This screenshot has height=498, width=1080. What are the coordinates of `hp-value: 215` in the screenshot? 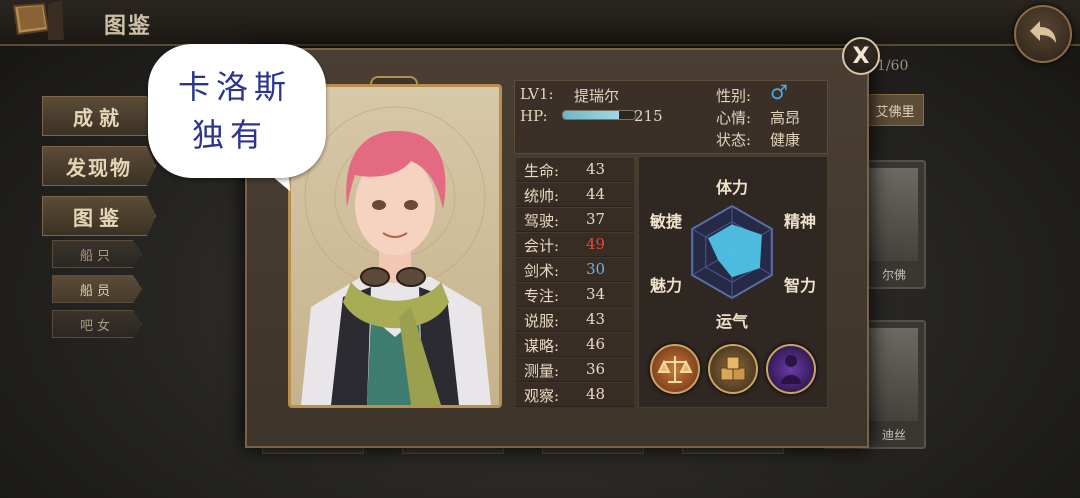 It's located at (648, 116).